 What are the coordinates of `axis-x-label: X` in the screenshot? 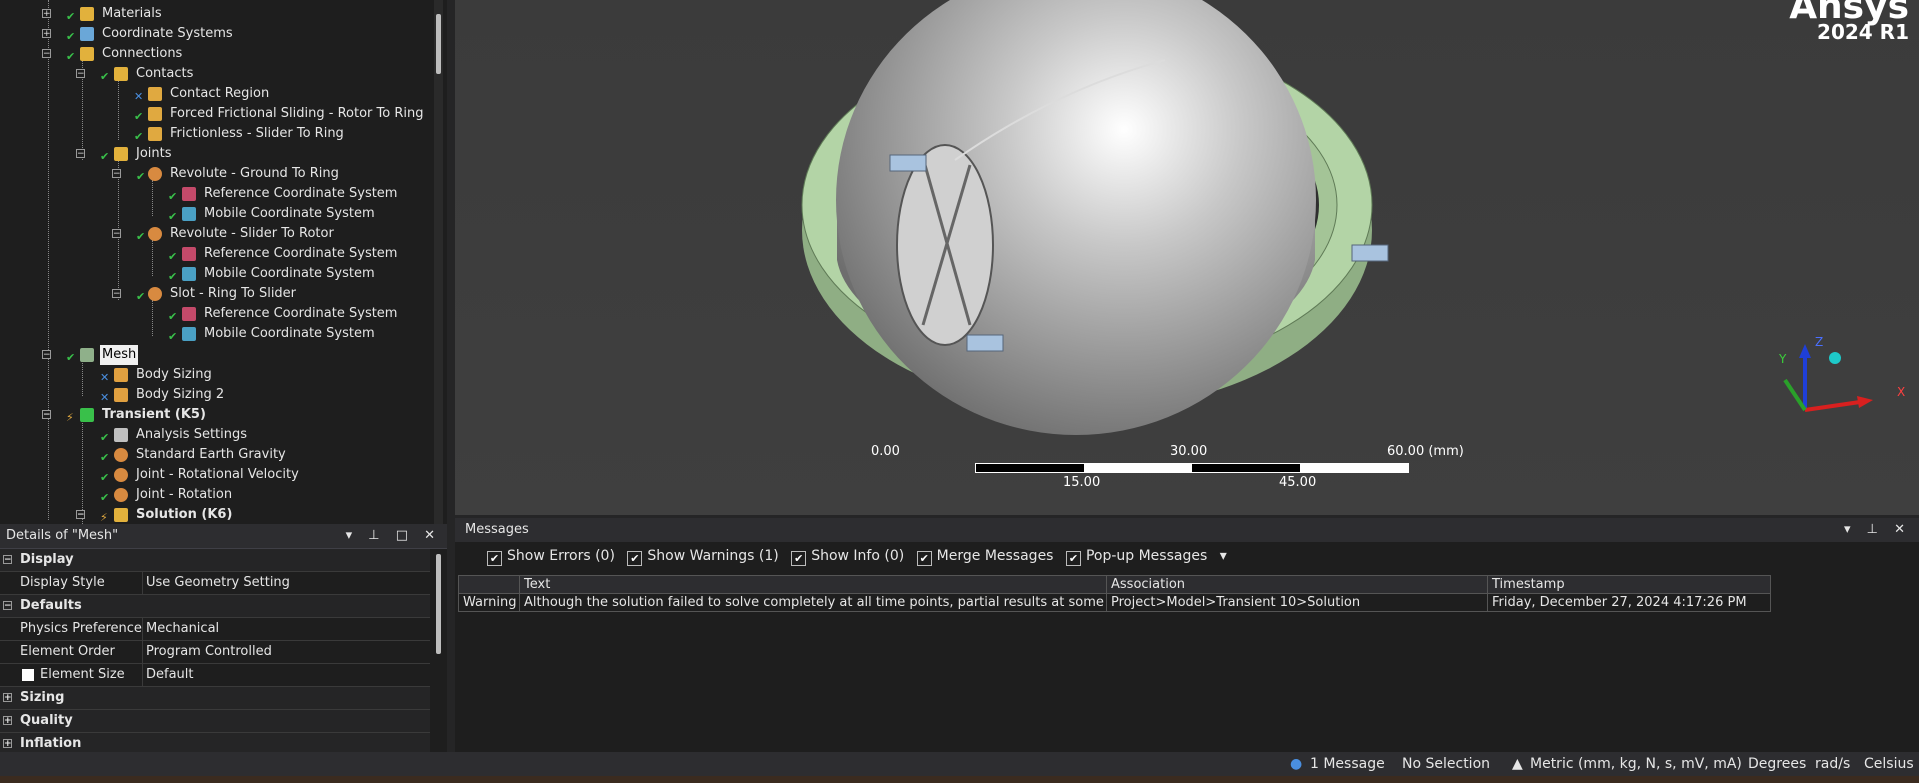 It's located at (1901, 392).